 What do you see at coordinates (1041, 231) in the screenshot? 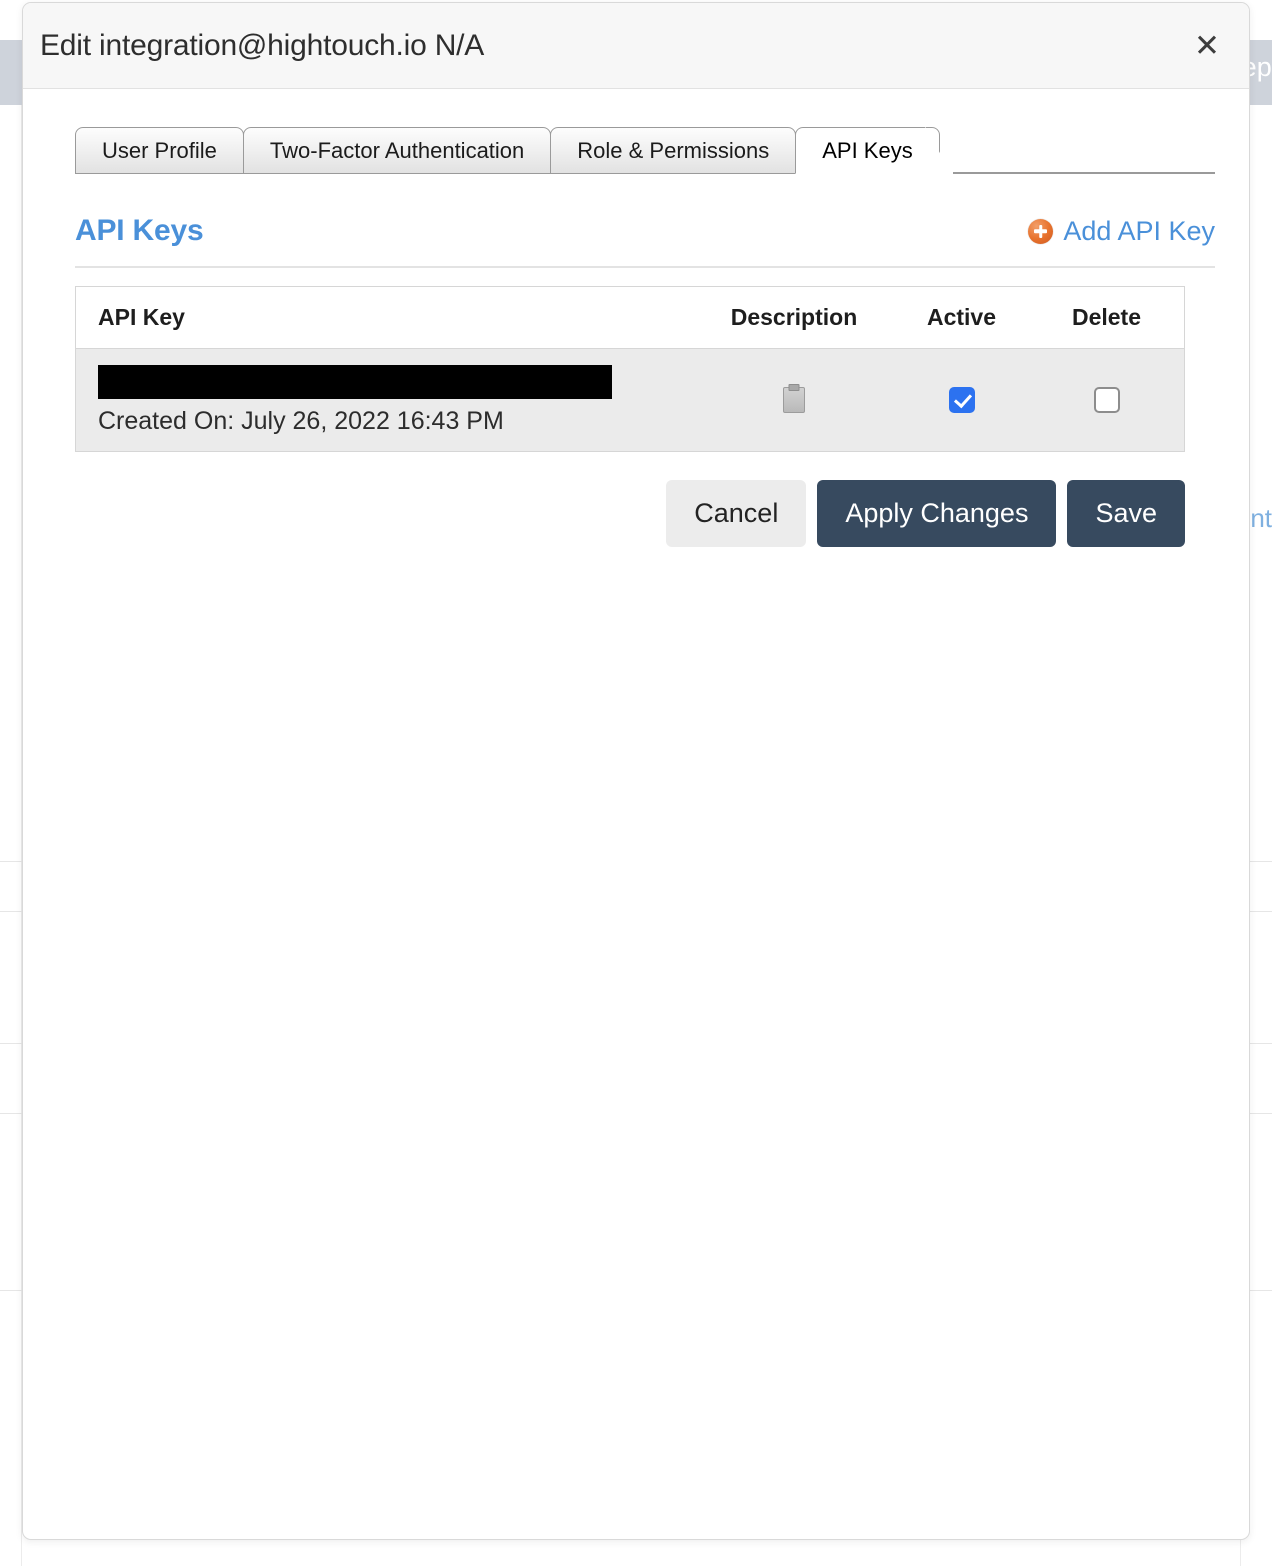
I see `plus-circle-icon` at bounding box center [1041, 231].